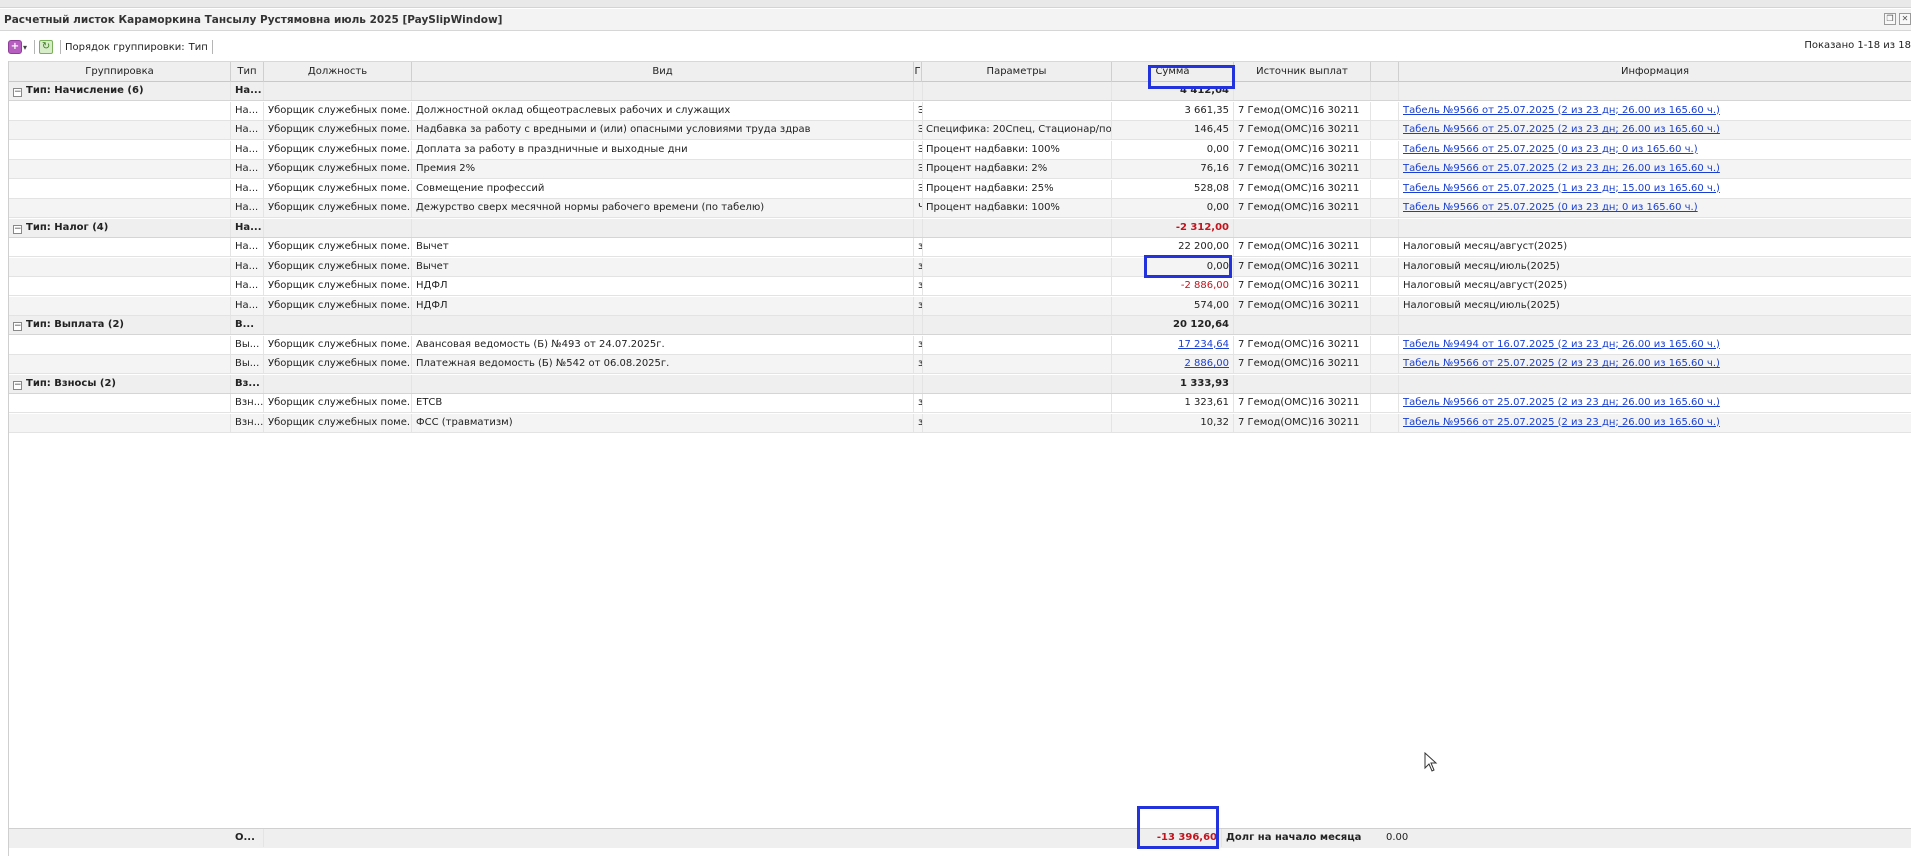 The height and width of the screenshot is (859, 1911). What do you see at coordinates (1173, 286) in the screenshot?
I see `row-sum-cell: -2 886,00` at bounding box center [1173, 286].